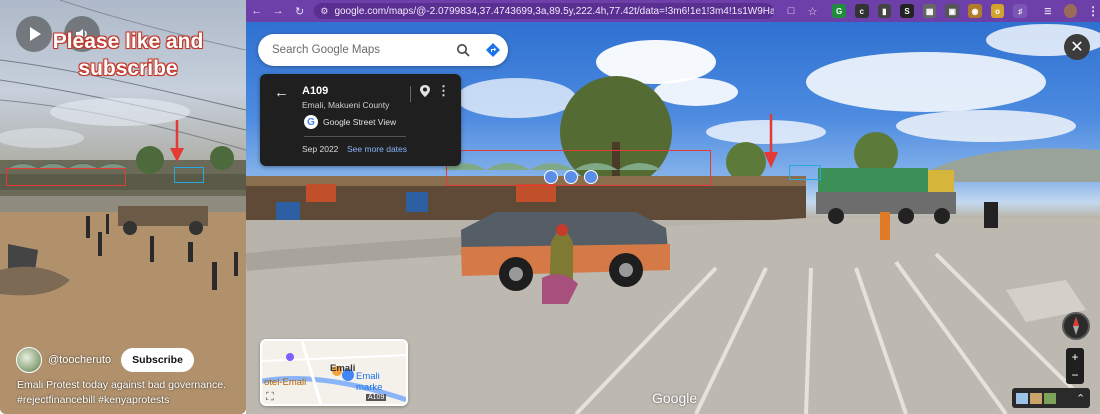 The image size is (1100, 414). I want to click on source-label: Google Street View, so click(360, 122).